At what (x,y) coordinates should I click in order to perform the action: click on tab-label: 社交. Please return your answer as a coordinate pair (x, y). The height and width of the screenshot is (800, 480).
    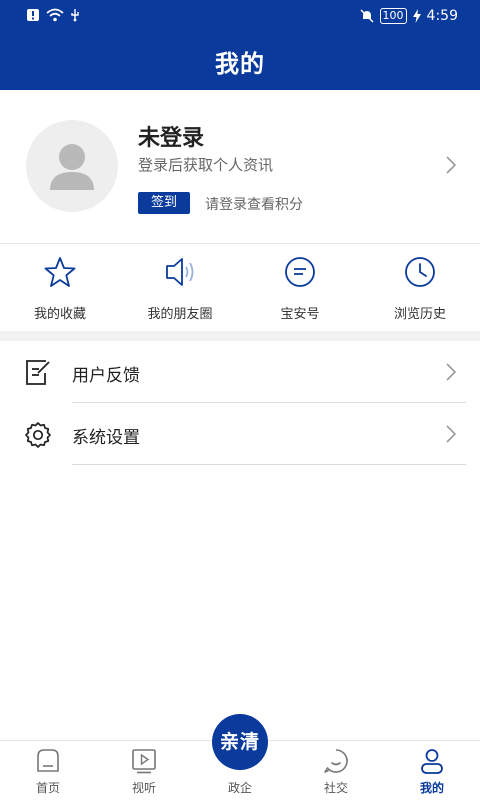
    Looking at the image, I should click on (335, 788).